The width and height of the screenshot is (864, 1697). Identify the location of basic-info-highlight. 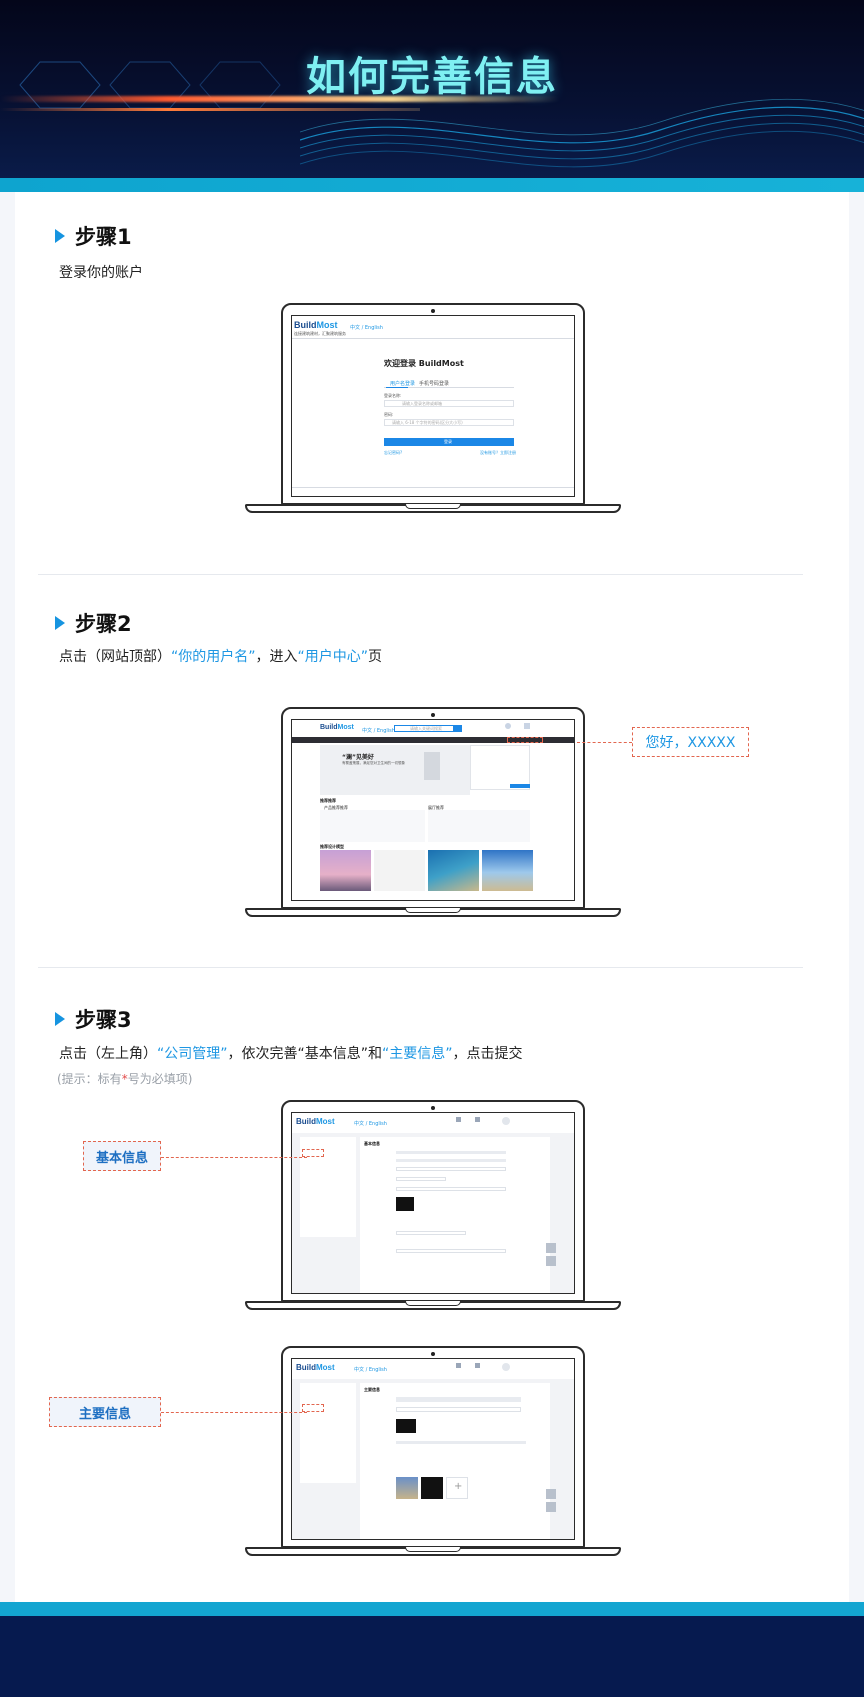
(313, 1153).